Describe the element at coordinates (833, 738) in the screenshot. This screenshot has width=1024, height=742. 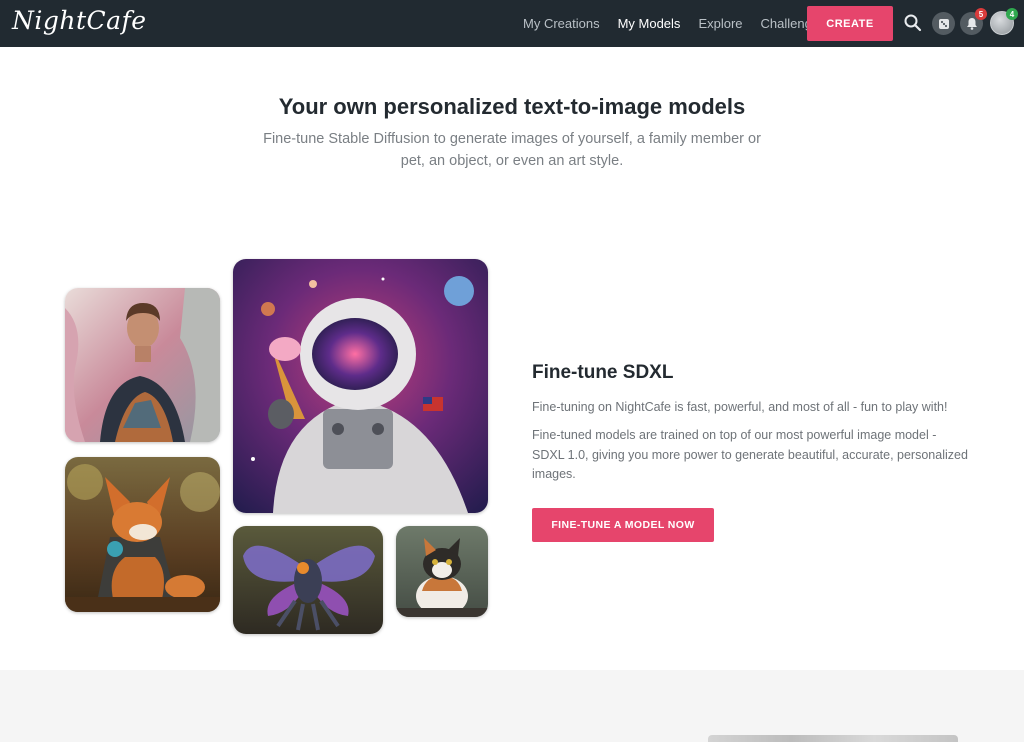
I see `next-section-image-peek` at that location.